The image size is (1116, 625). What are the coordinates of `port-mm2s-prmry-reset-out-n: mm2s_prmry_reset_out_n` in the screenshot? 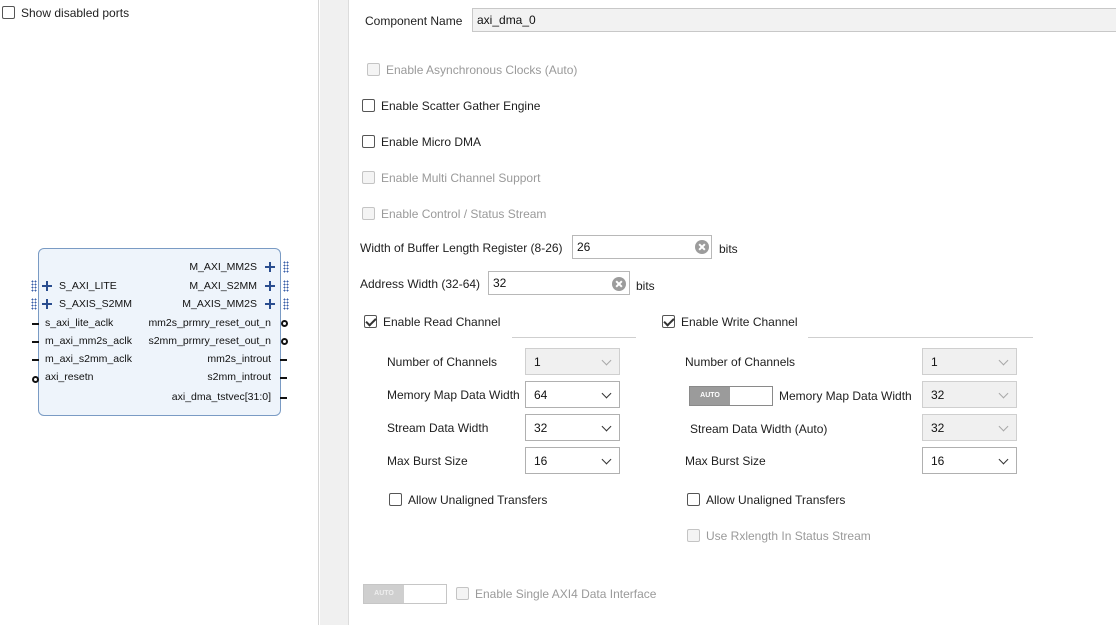 It's located at (209, 323).